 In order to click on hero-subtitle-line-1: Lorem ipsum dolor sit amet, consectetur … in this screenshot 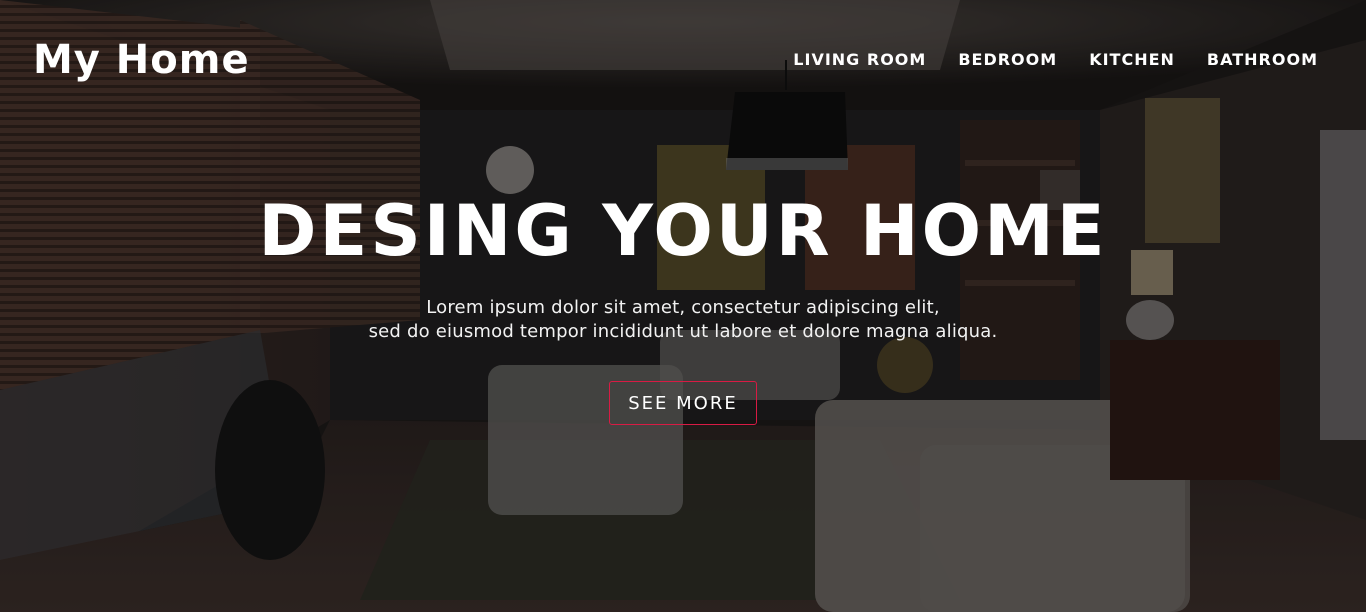, I will do `click(683, 307)`.